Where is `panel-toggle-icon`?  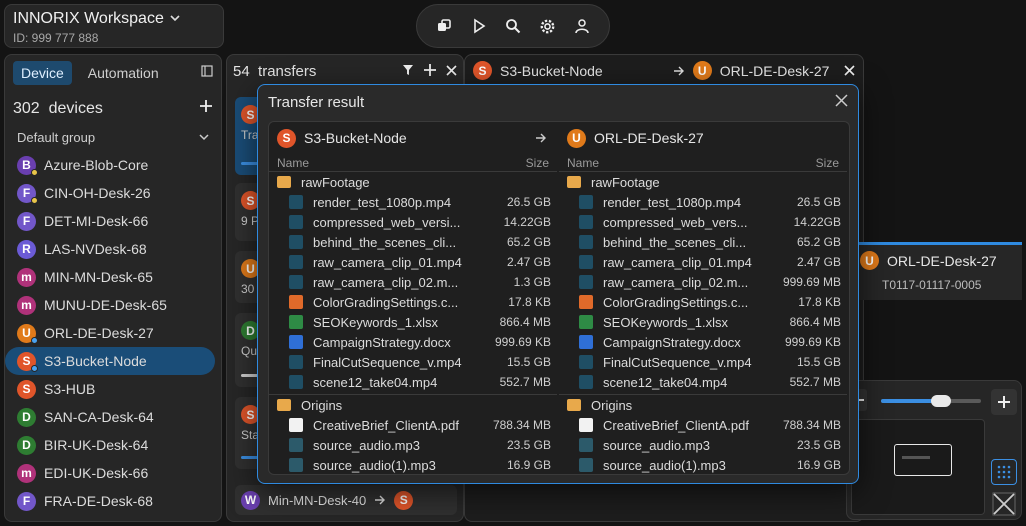
panel-toggle-icon is located at coordinates (207, 73).